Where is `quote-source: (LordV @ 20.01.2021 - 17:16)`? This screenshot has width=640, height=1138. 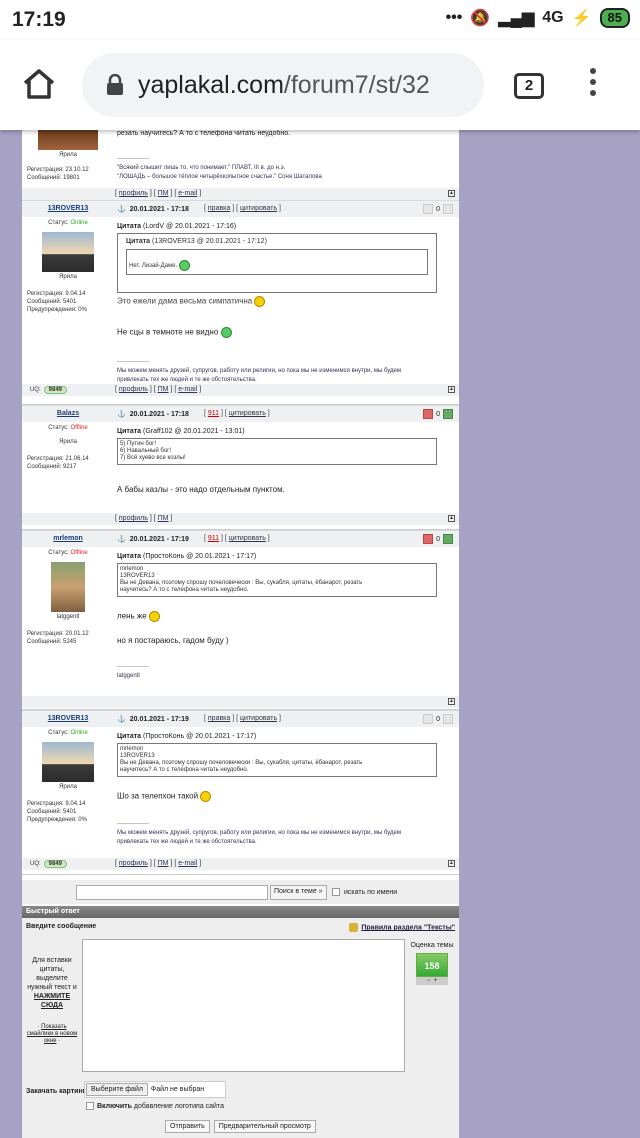
quote-source: (LordV @ 20.01.2021 - 17:16) is located at coordinates (190, 226).